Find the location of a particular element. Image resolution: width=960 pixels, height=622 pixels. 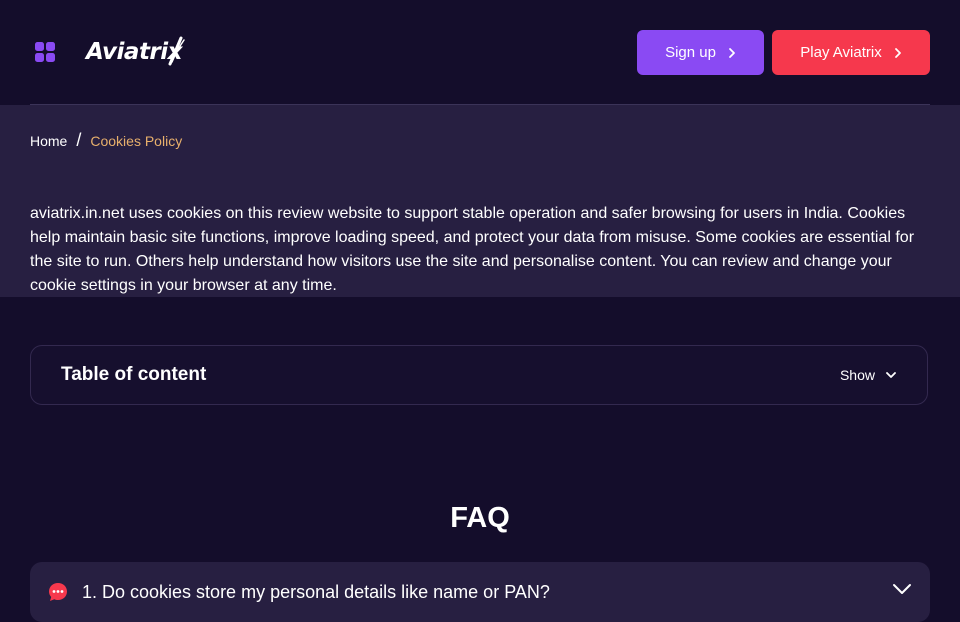

breadcrumb-current: Cookies Policy is located at coordinates (136, 140).